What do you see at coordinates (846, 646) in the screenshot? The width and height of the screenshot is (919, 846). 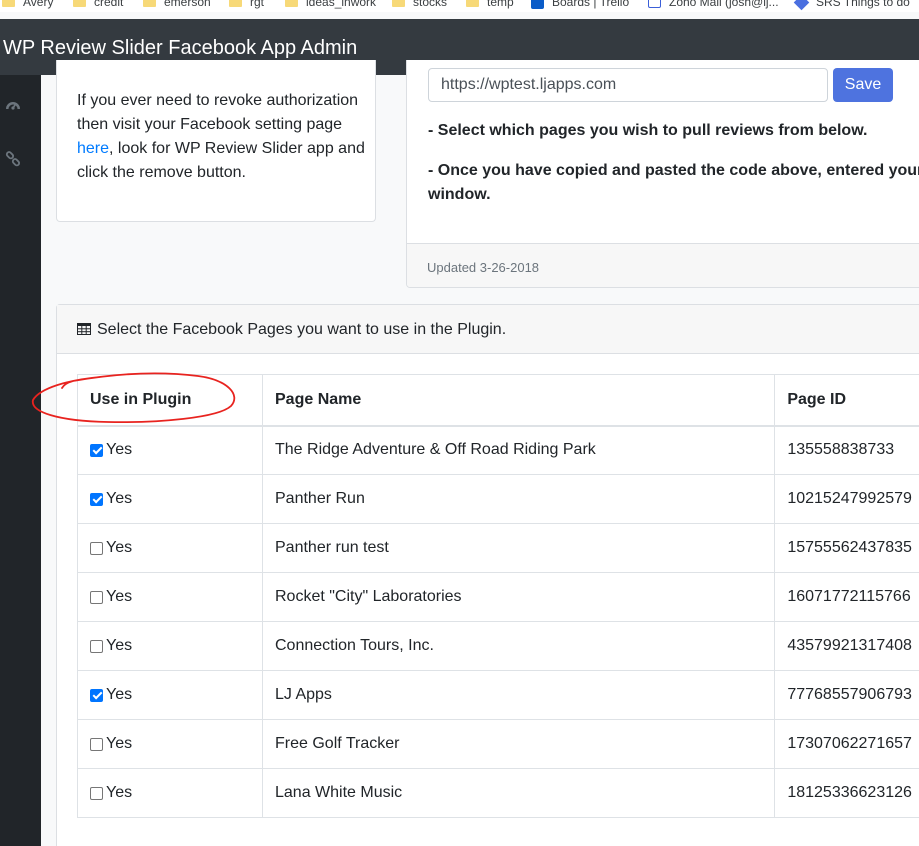 I see `page-id-cell: 43579921317408` at bounding box center [846, 646].